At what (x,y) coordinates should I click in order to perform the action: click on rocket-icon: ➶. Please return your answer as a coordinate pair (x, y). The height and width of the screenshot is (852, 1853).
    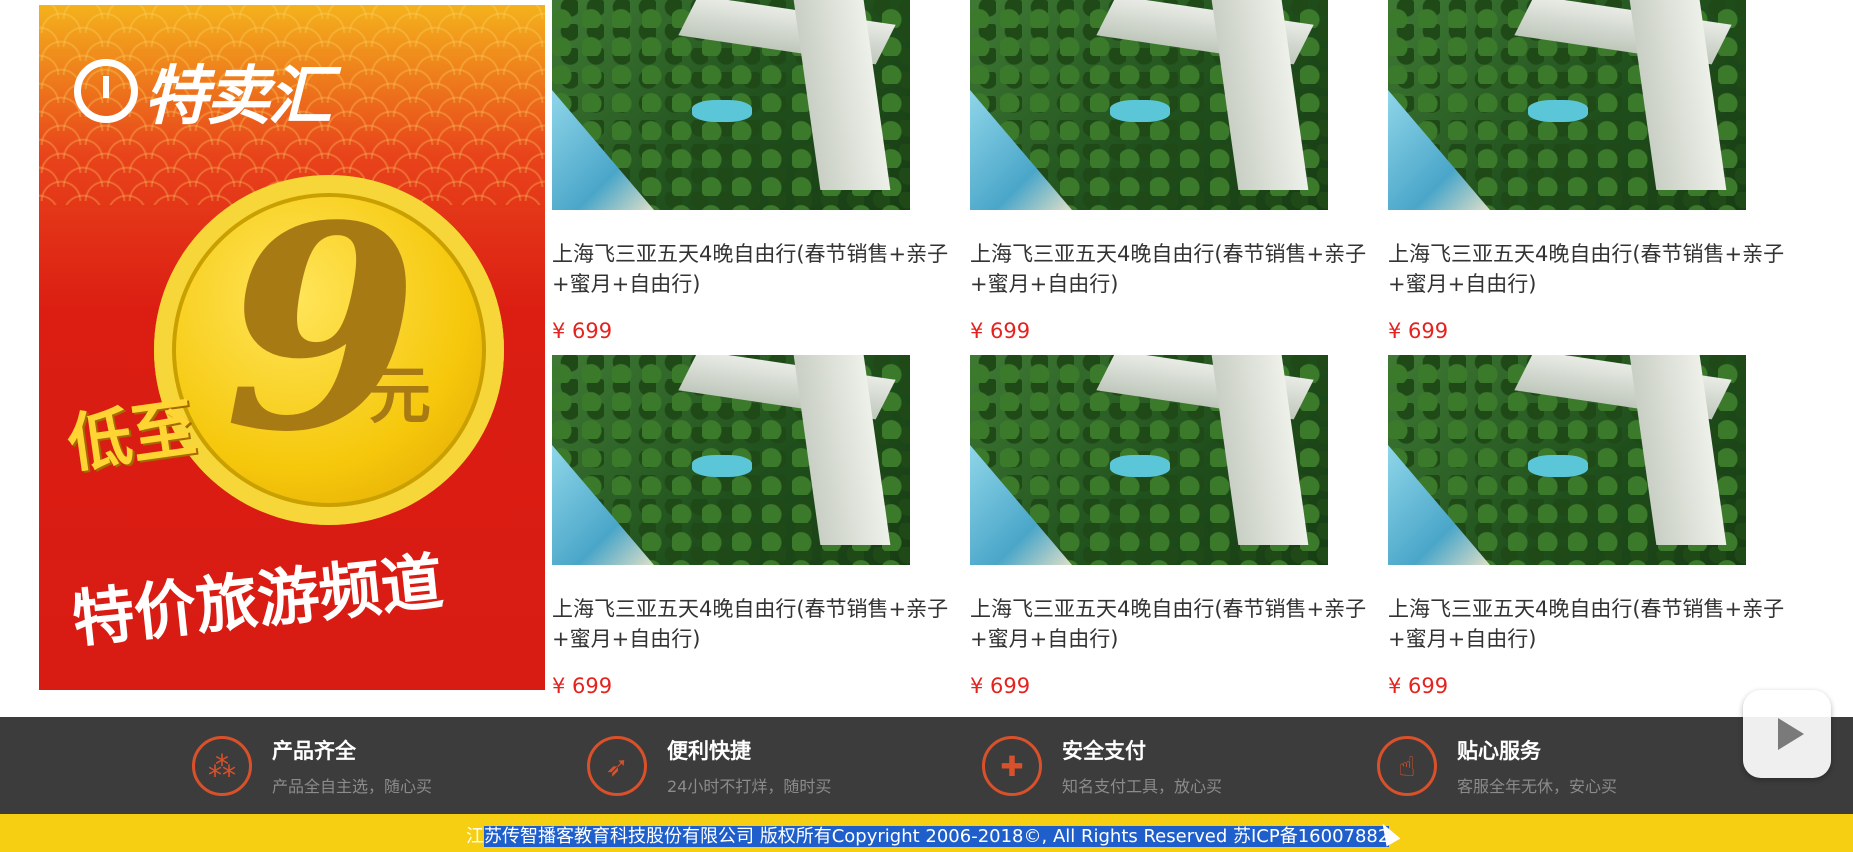
    Looking at the image, I should click on (617, 766).